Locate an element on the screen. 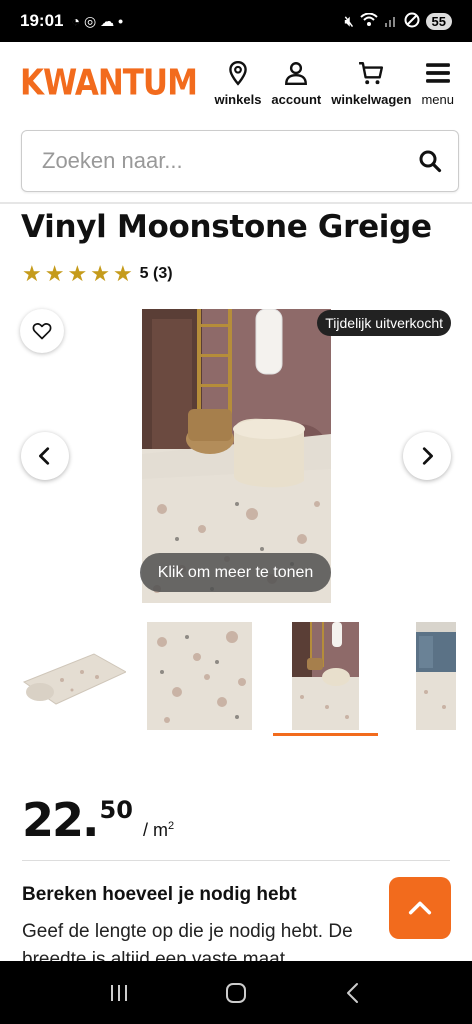 The height and width of the screenshot is (1024, 472). battery-indicator: 55 is located at coordinates (438, 21).